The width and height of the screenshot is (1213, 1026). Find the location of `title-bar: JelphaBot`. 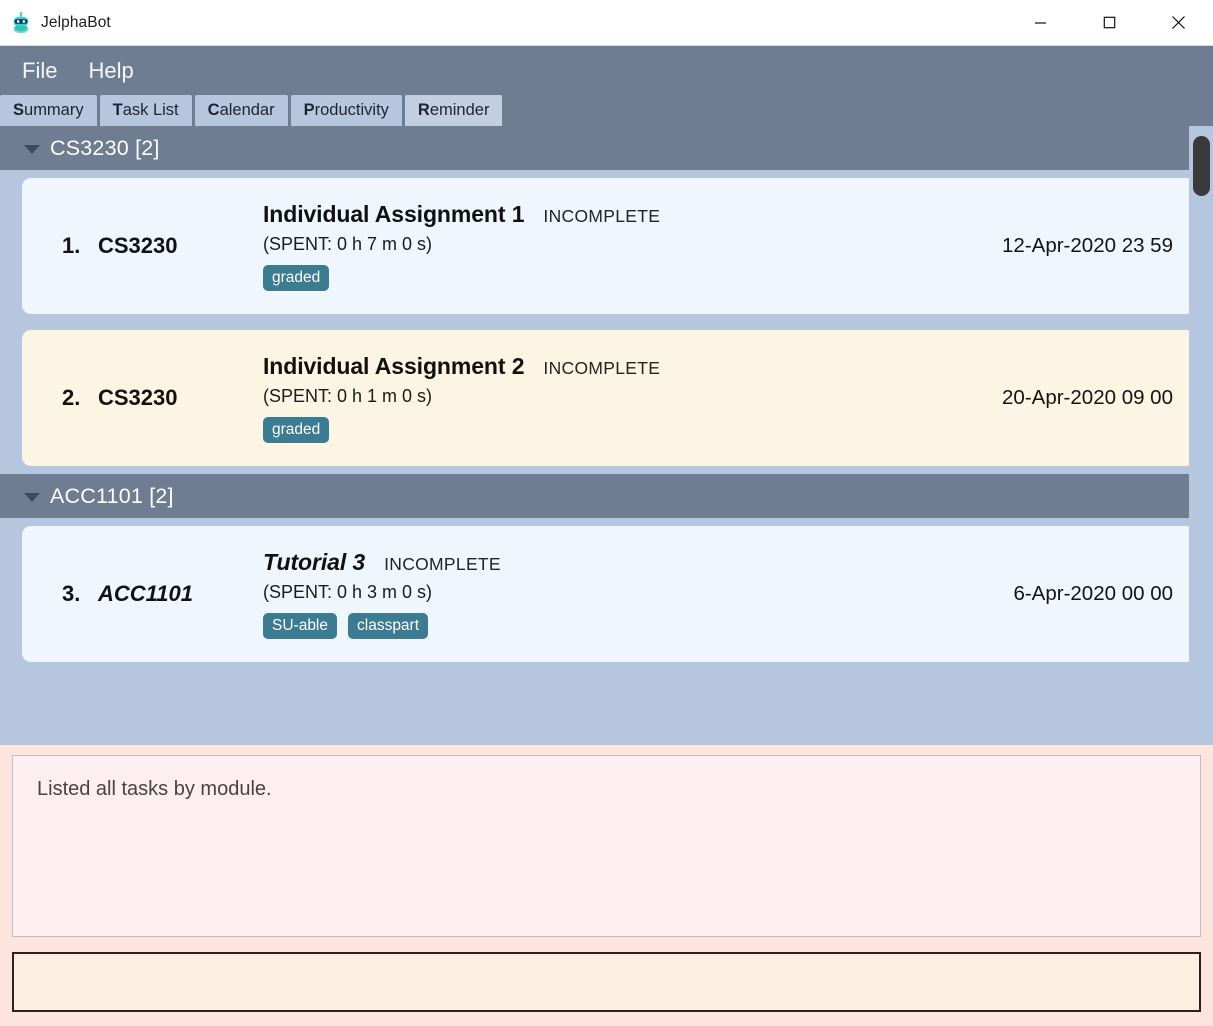

title-bar: JelphaBot is located at coordinates (606, 23).